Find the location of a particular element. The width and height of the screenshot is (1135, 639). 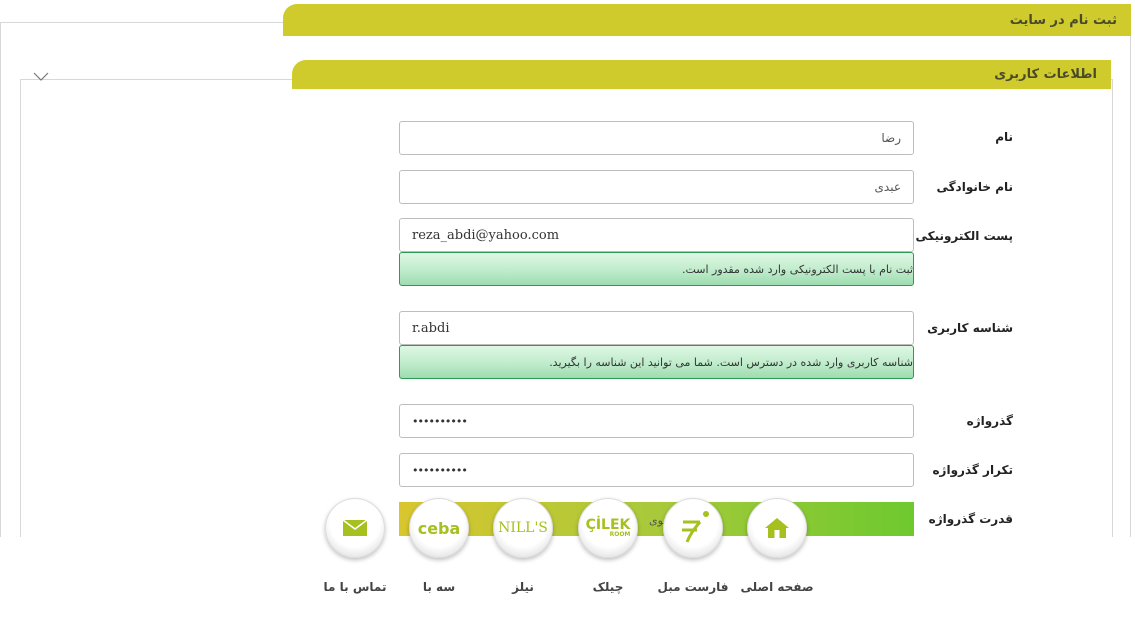

username-value: r.abdi is located at coordinates (431, 328).